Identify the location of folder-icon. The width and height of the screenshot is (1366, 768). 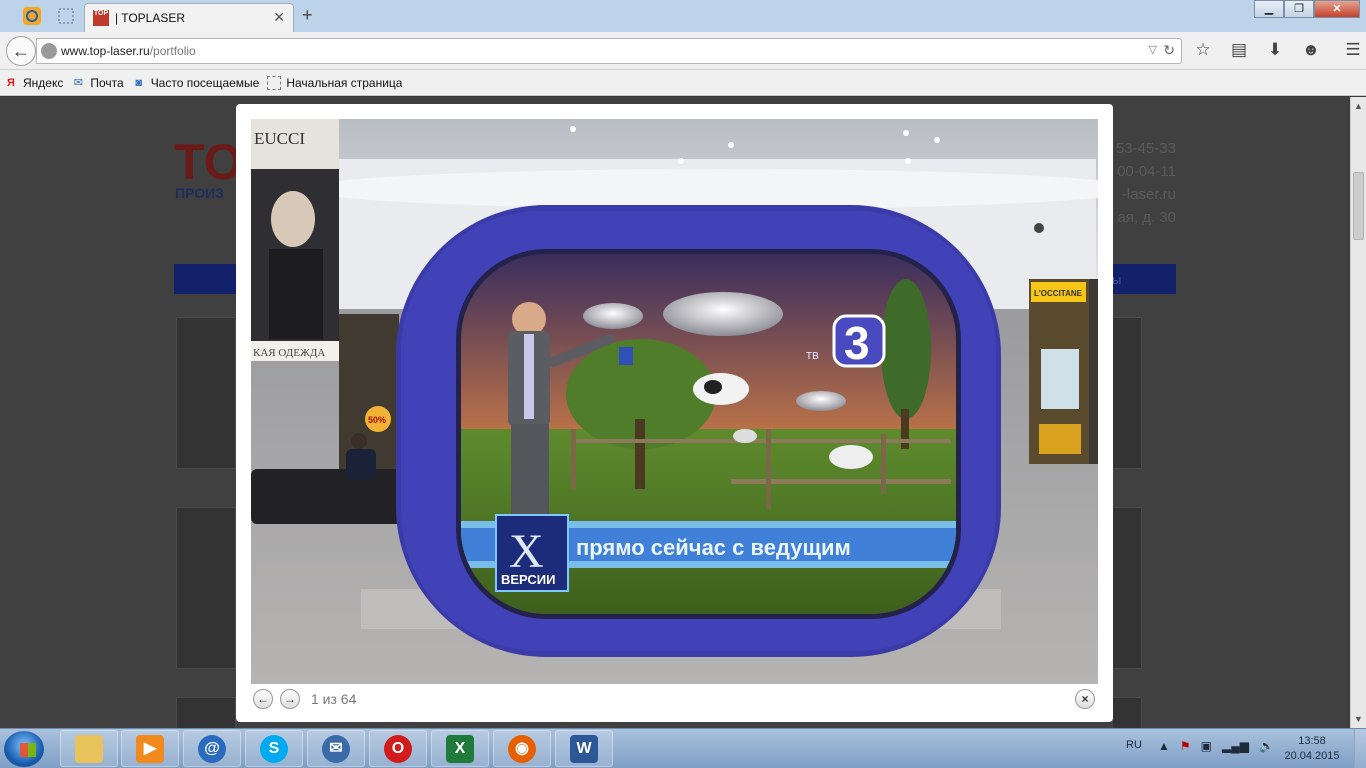
(89, 748).